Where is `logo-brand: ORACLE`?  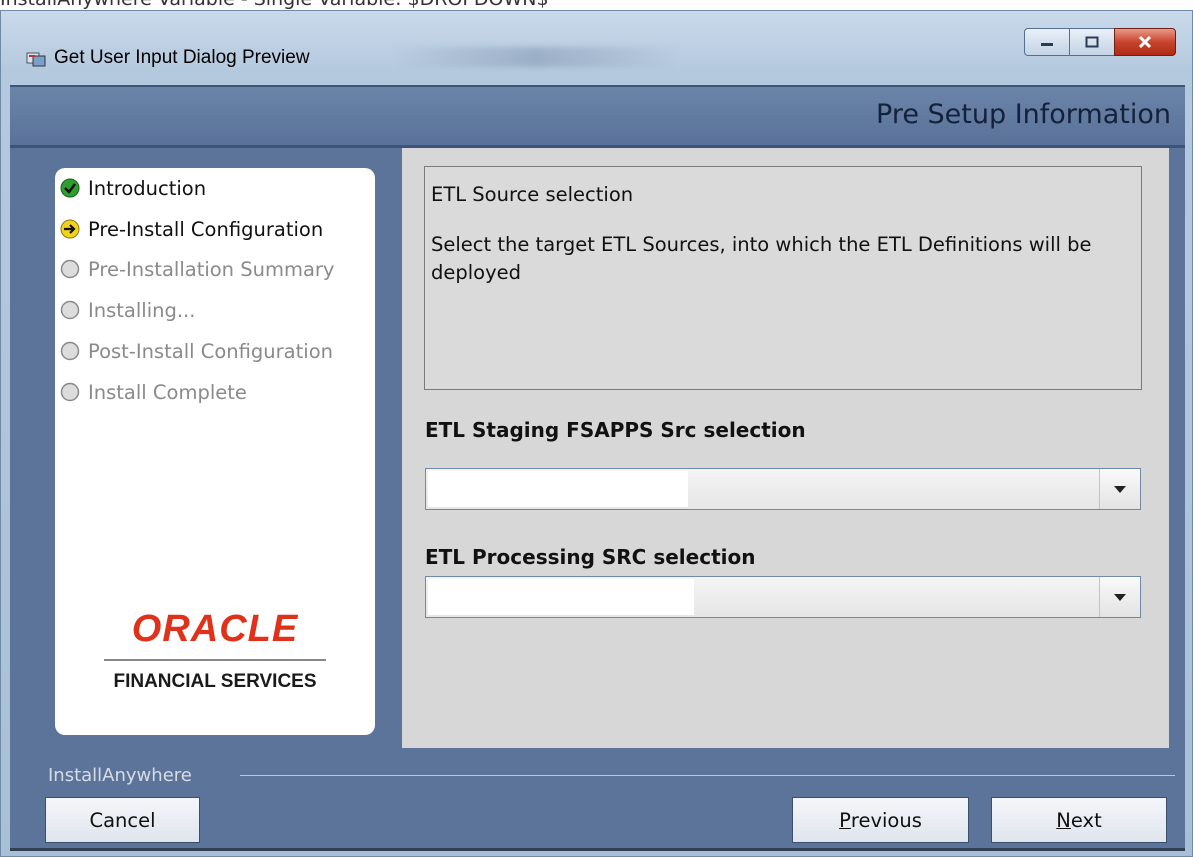 logo-brand: ORACLE is located at coordinates (215, 629).